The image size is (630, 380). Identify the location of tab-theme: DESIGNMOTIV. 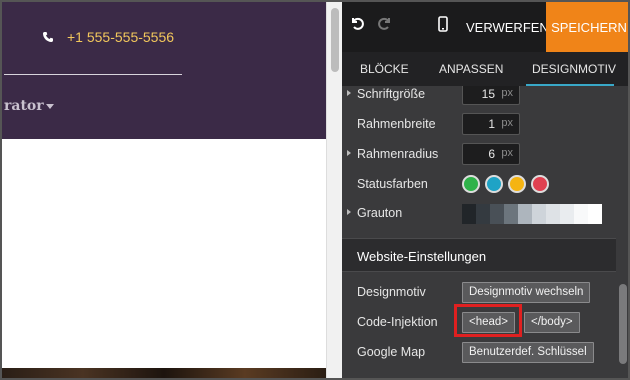
(574, 69).